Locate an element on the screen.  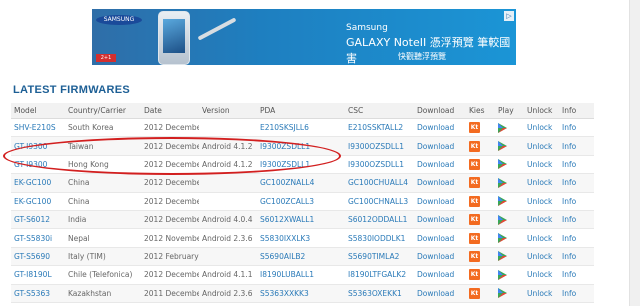
table-cell: Unlock is located at coordinates (541, 183).